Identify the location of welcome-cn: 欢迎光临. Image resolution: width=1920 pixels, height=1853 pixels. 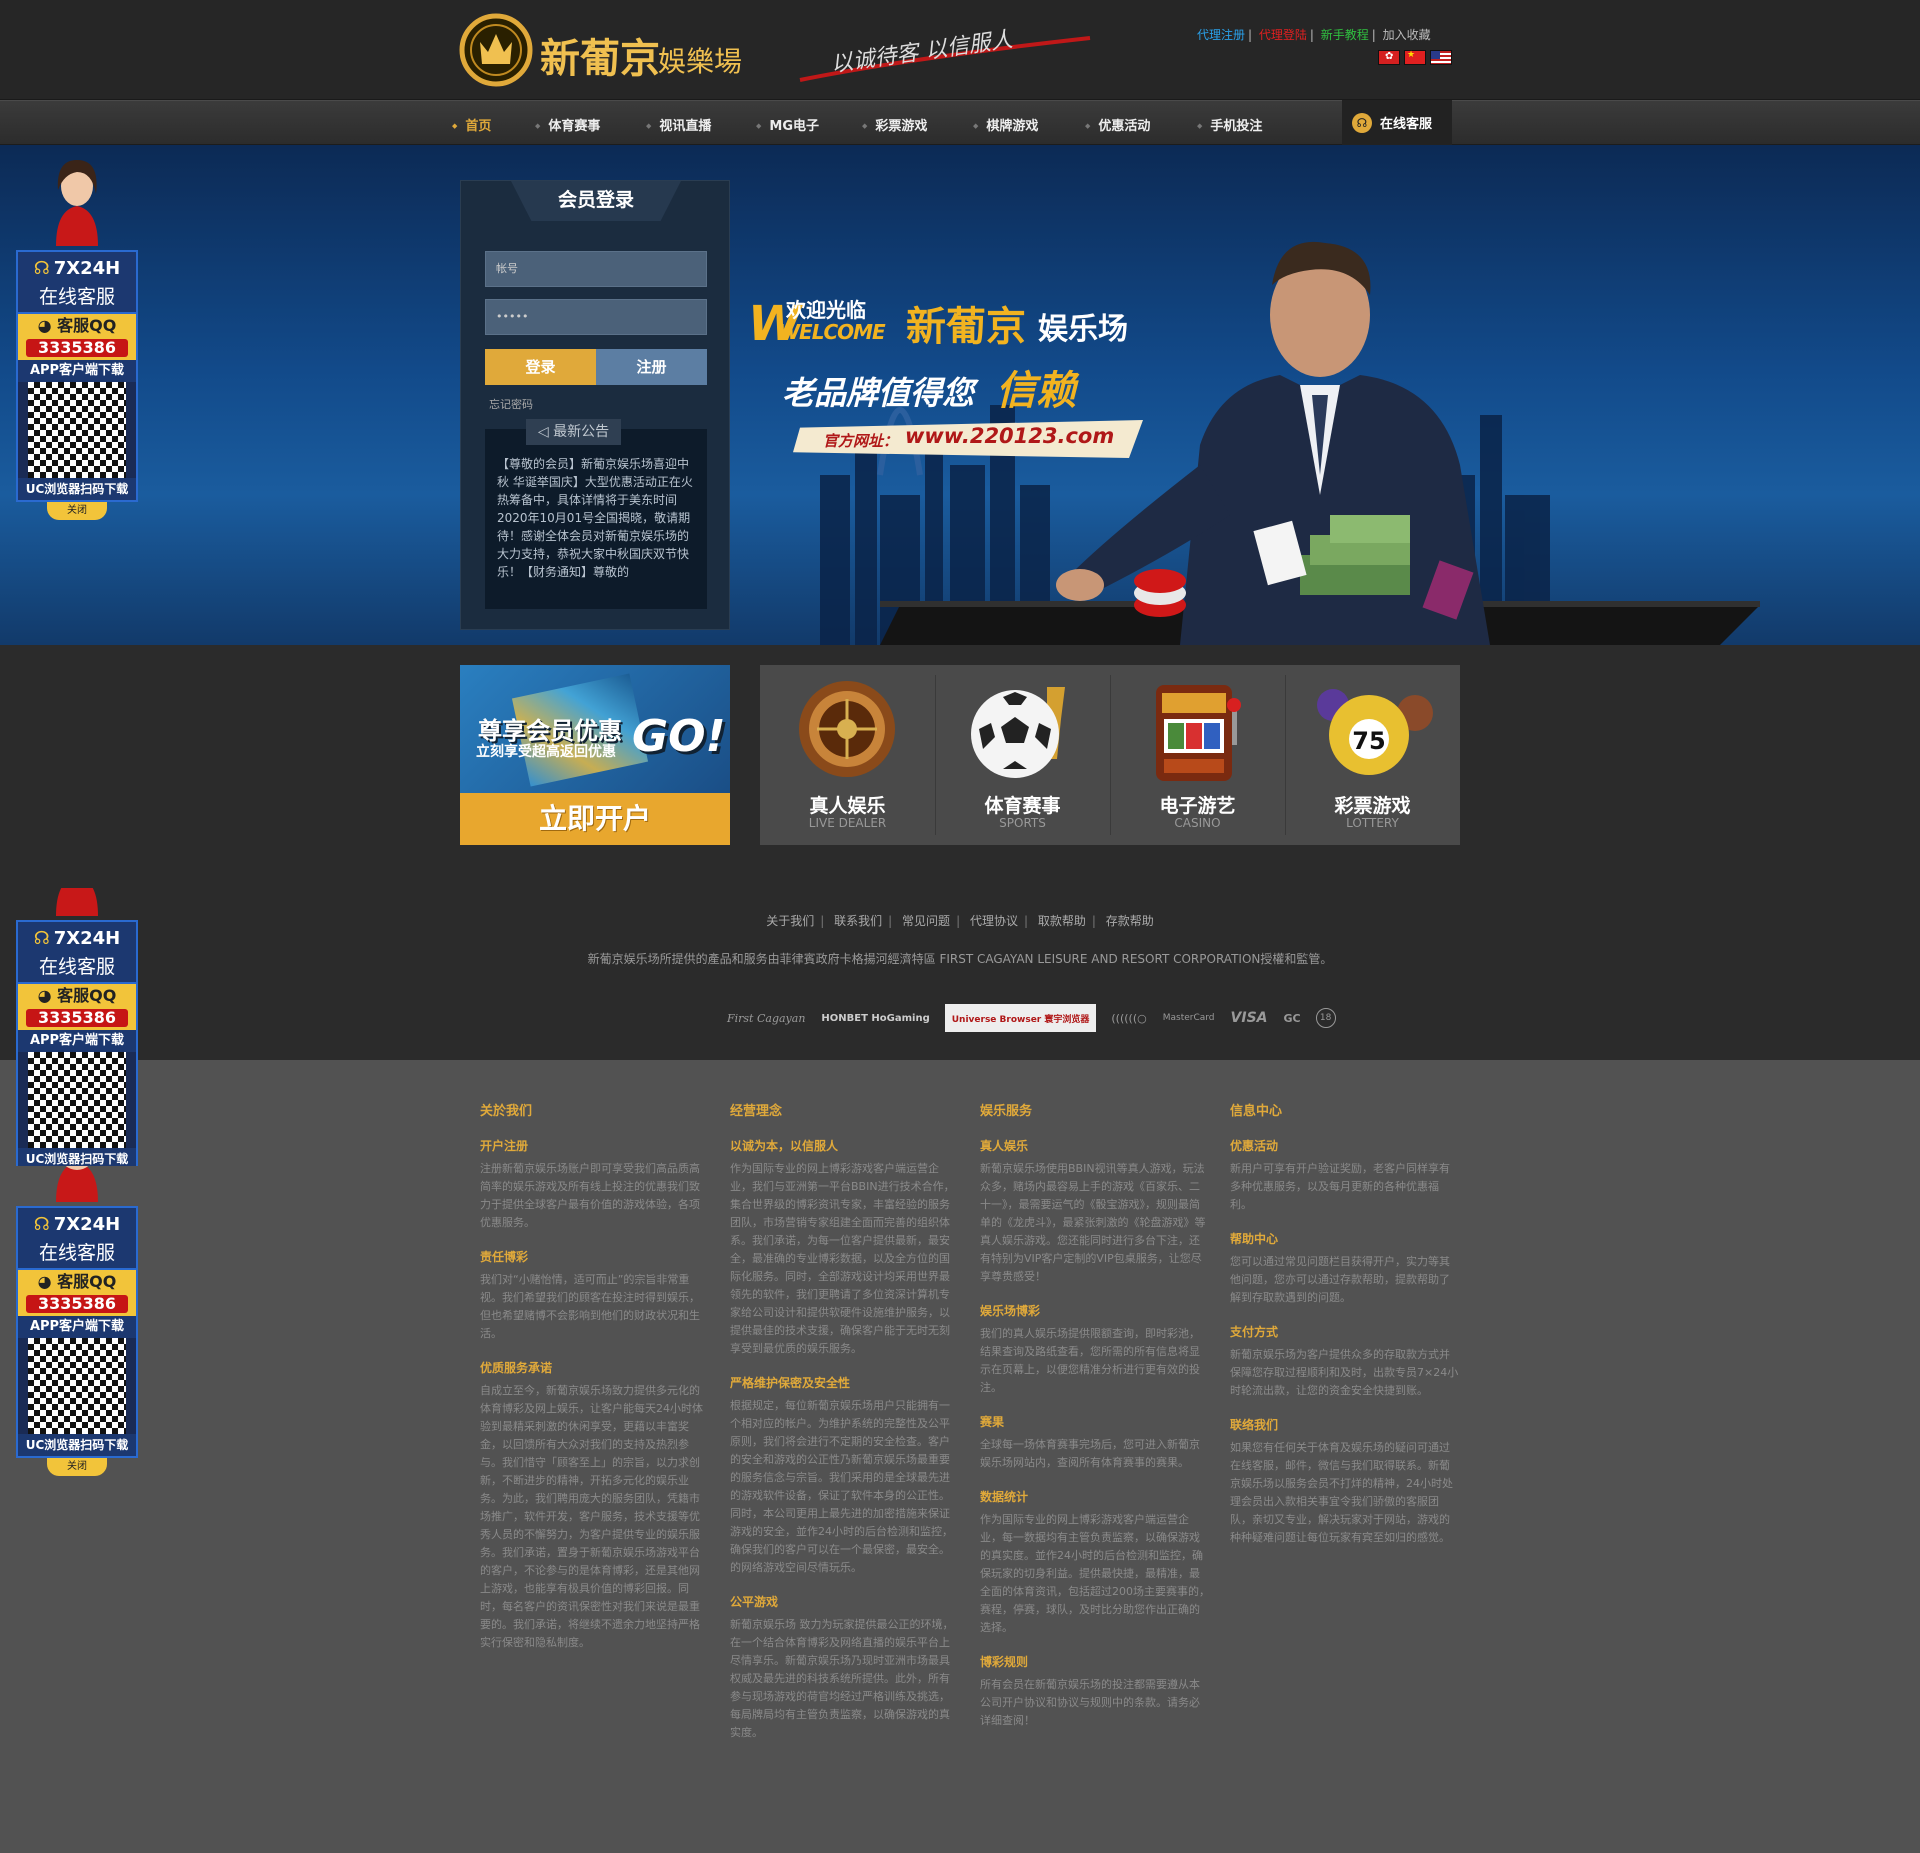
(826, 310).